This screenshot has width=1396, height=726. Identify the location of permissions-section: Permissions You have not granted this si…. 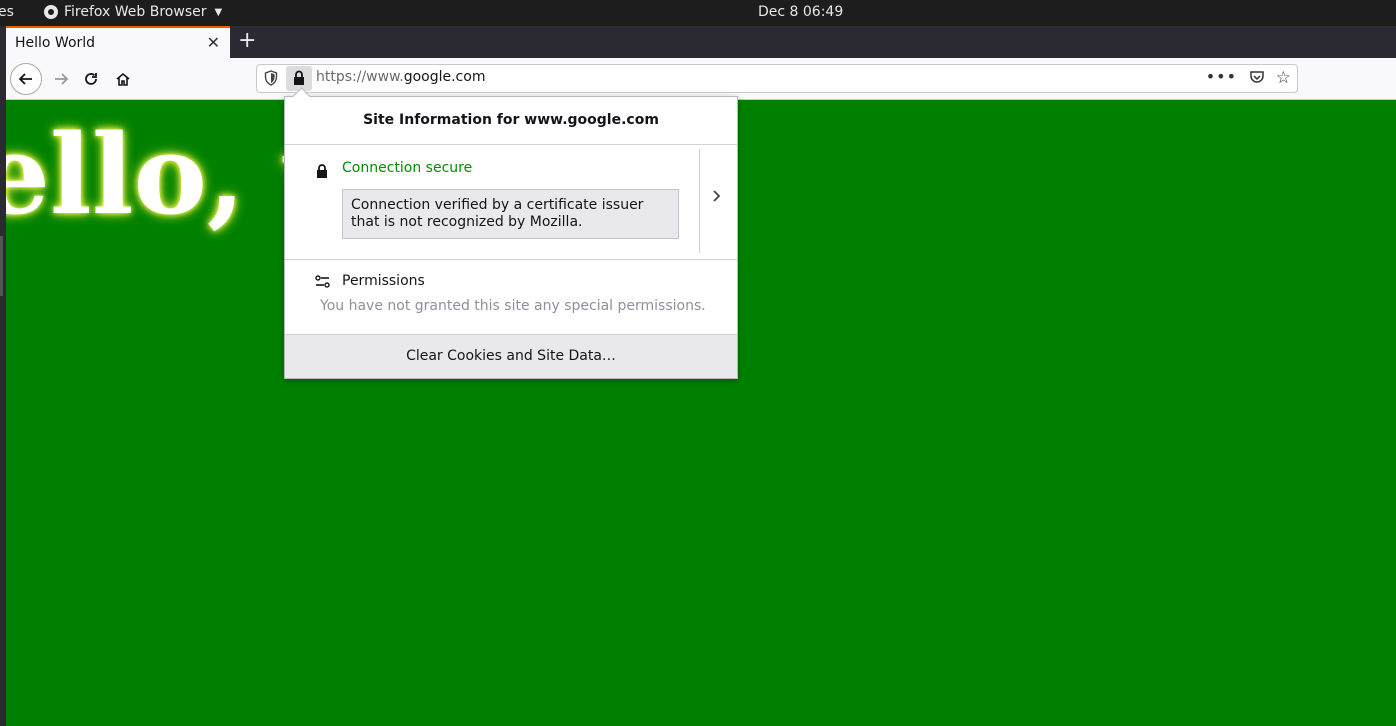
(511, 297).